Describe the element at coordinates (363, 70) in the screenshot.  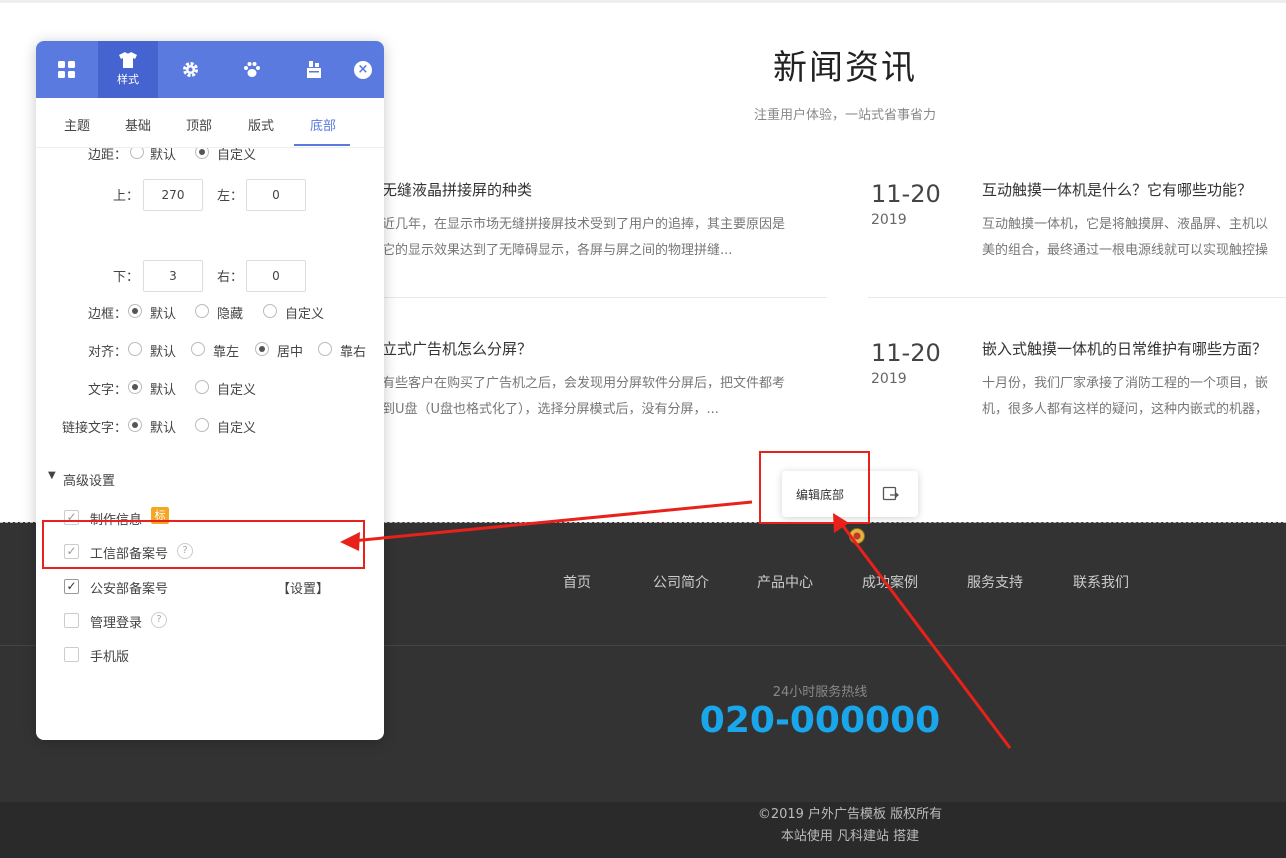
I see `close-panel-button: ×` at that location.